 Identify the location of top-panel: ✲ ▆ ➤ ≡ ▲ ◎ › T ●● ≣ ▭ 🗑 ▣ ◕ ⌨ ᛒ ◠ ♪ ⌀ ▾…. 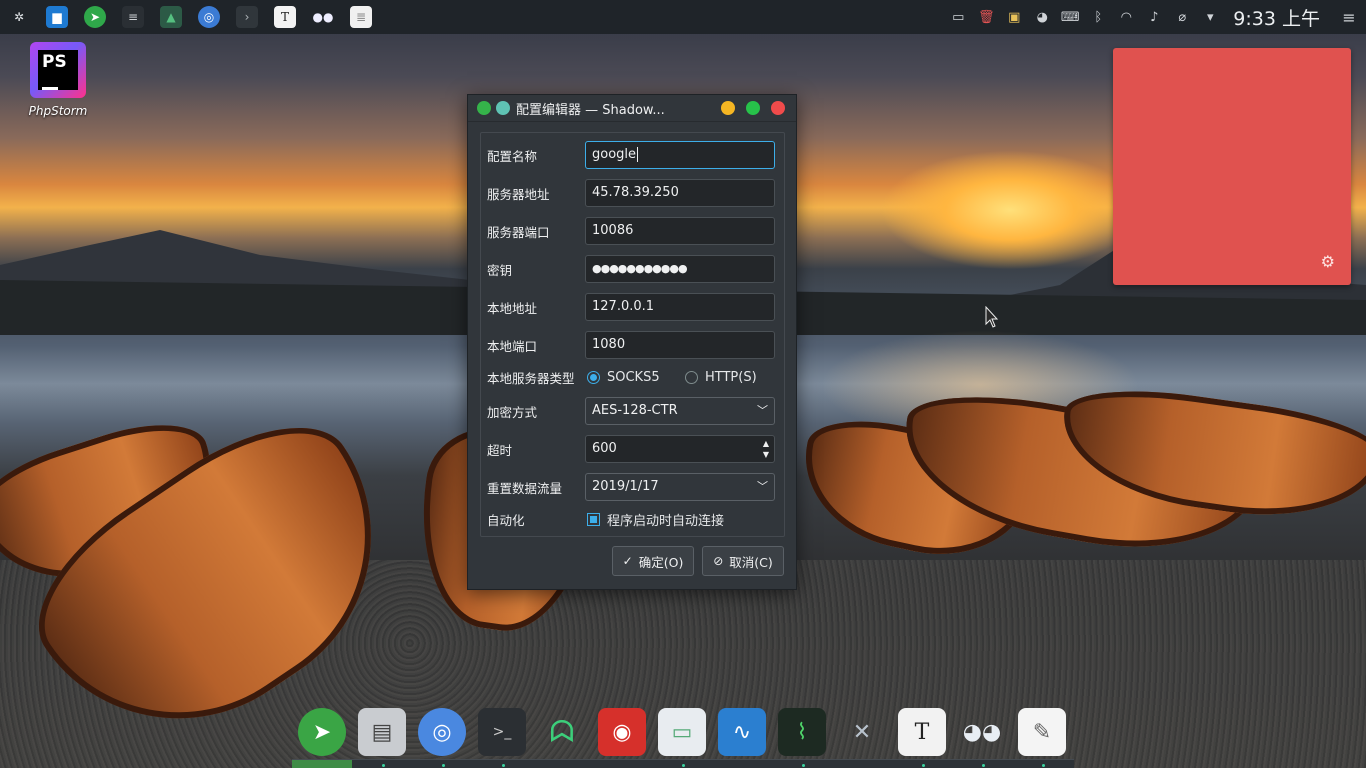
(683, 17).